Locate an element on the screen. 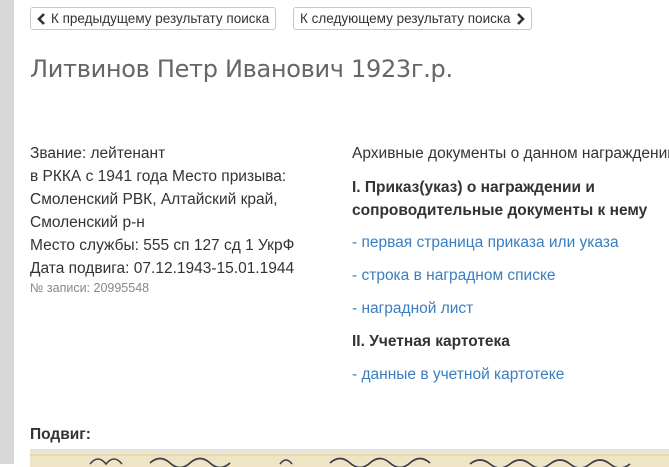  next-result-button: К следующему результату поиска is located at coordinates (412, 18).